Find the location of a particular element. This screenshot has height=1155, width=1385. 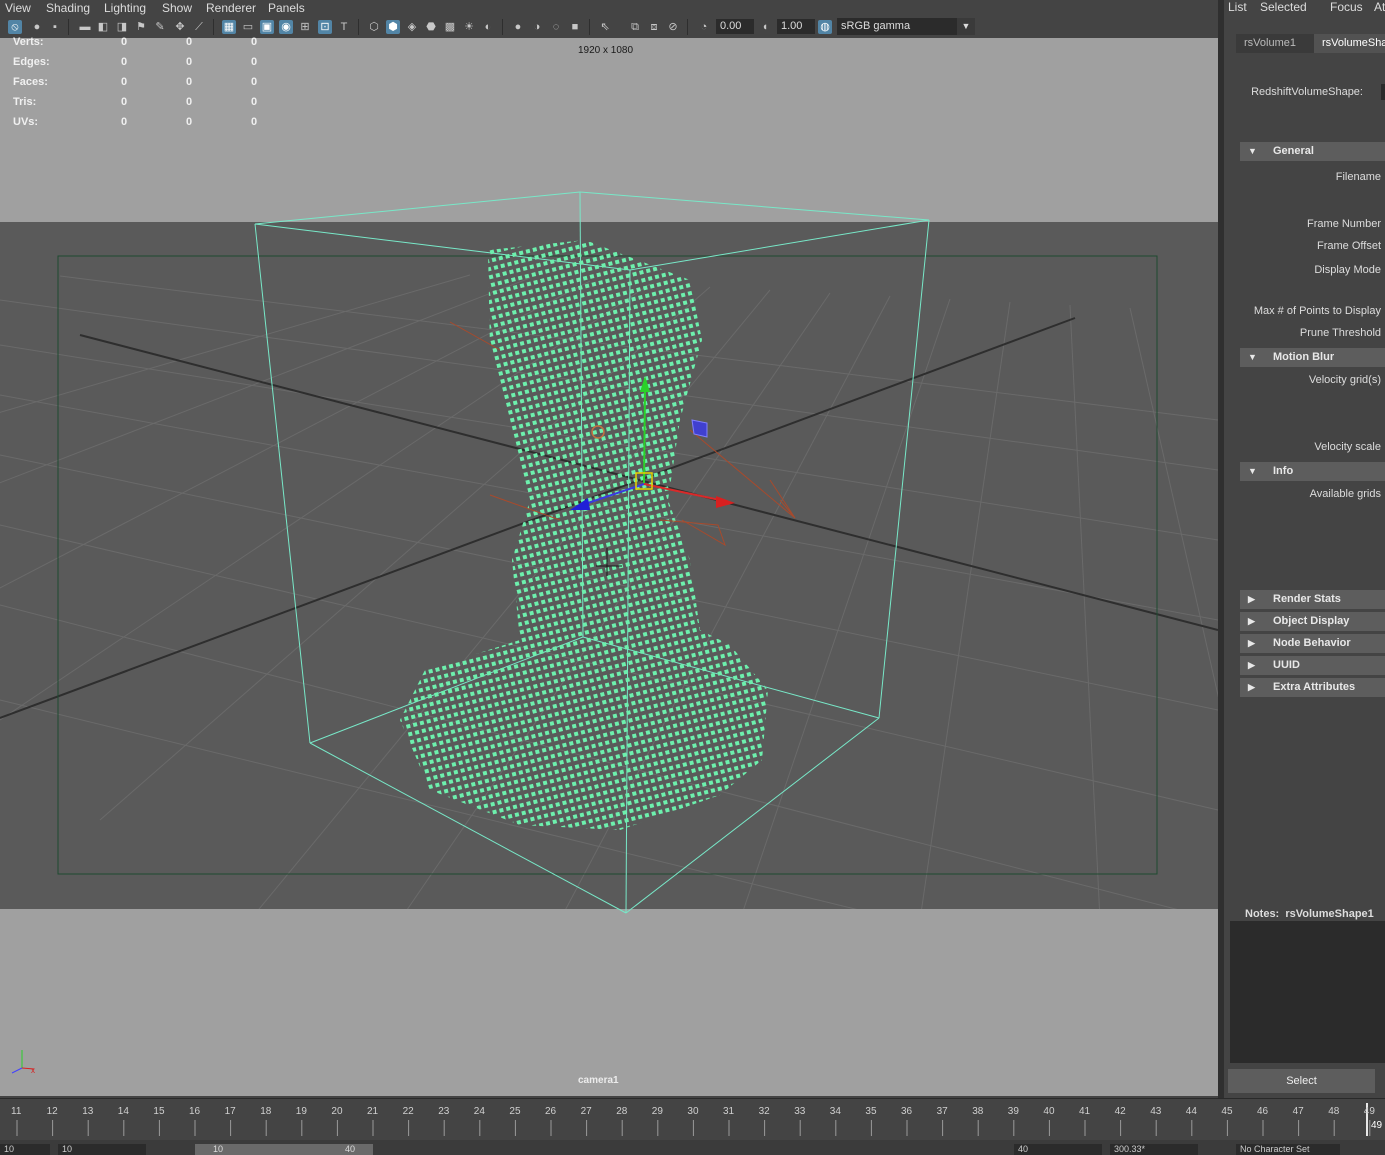

chevron-down-icon: ▼ is located at coordinates (1252, 151).